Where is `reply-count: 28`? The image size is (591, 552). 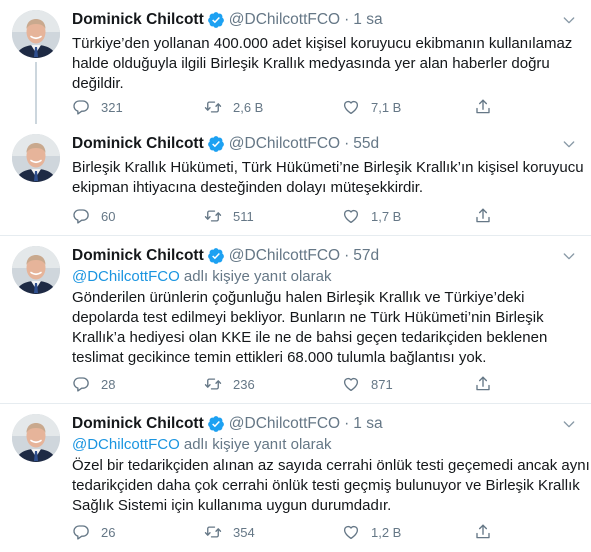
reply-count: 28 is located at coordinates (108, 384).